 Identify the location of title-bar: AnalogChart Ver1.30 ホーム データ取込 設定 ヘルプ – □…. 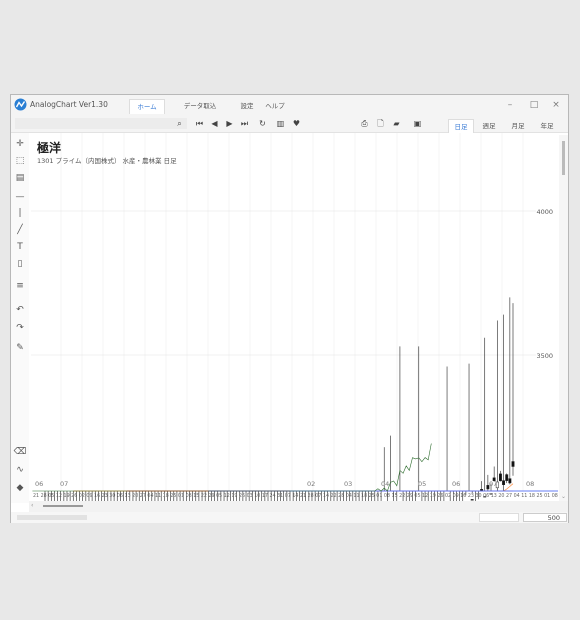
(289, 104).